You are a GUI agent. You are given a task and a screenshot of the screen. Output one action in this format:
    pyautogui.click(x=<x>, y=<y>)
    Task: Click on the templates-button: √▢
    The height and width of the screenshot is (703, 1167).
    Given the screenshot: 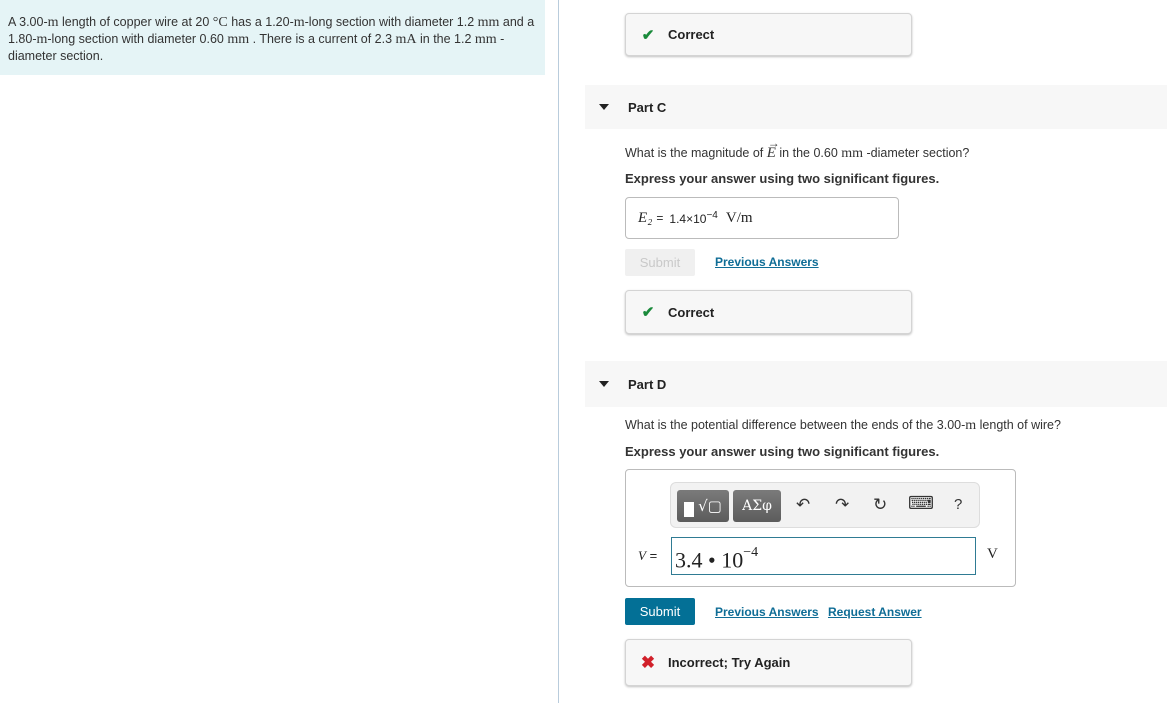 What is the action you would take?
    pyautogui.click(x=703, y=506)
    